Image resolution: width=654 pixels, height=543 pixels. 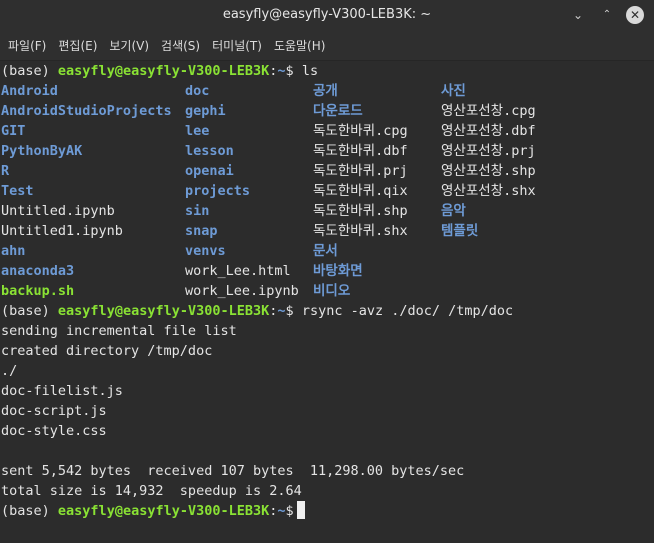 What do you see at coordinates (62, 391) in the screenshot?
I see `output-line: doc-filelist.js` at bounding box center [62, 391].